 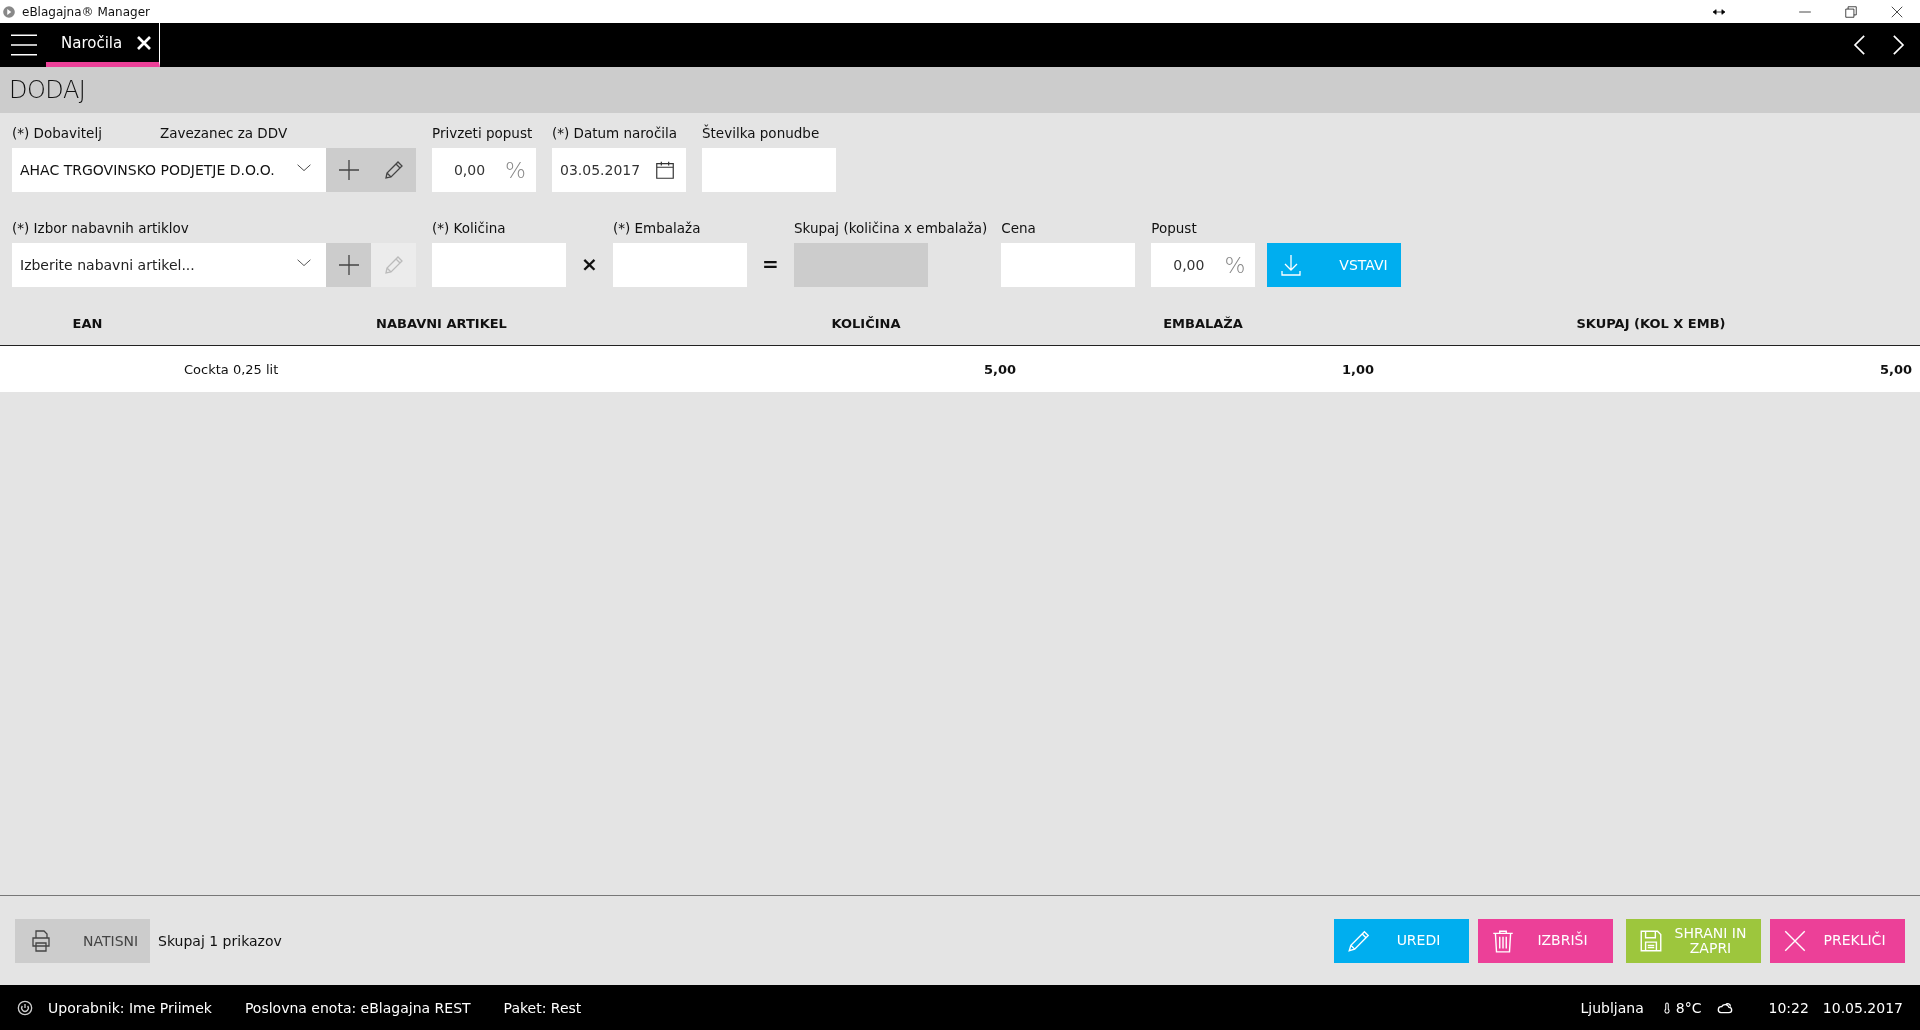 I want to click on column-header: EMBALAŽA, so click(x=1203, y=323).